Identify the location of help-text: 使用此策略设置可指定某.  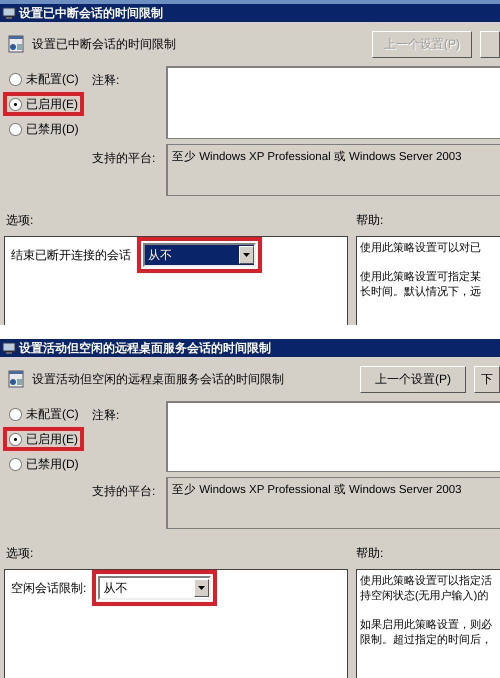
(421, 277).